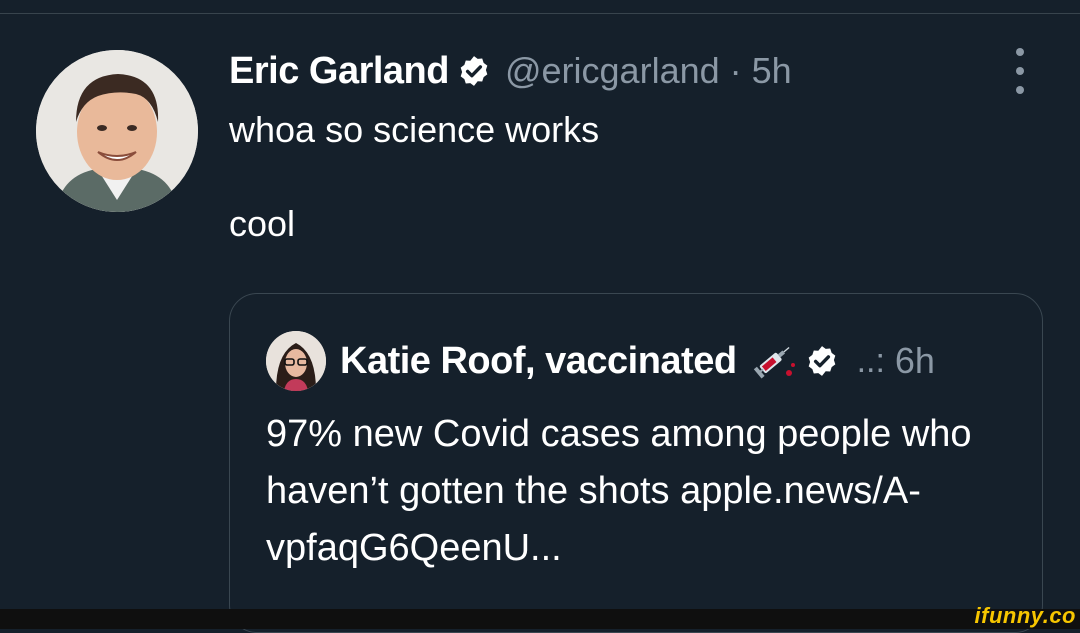 The height and width of the screenshot is (633, 1080). Describe the element at coordinates (822, 361) in the screenshot. I see `quoted-verified-badge-icon` at that location.